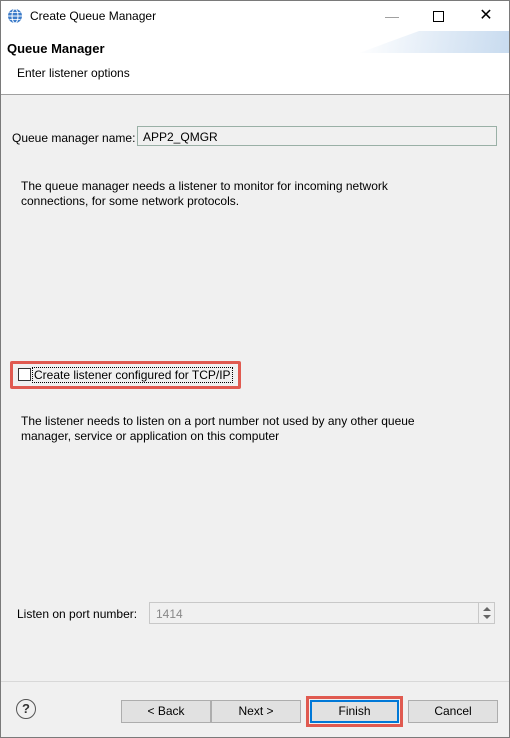 This screenshot has width=510, height=738. I want to click on listener-checkbox, so click(24, 374).